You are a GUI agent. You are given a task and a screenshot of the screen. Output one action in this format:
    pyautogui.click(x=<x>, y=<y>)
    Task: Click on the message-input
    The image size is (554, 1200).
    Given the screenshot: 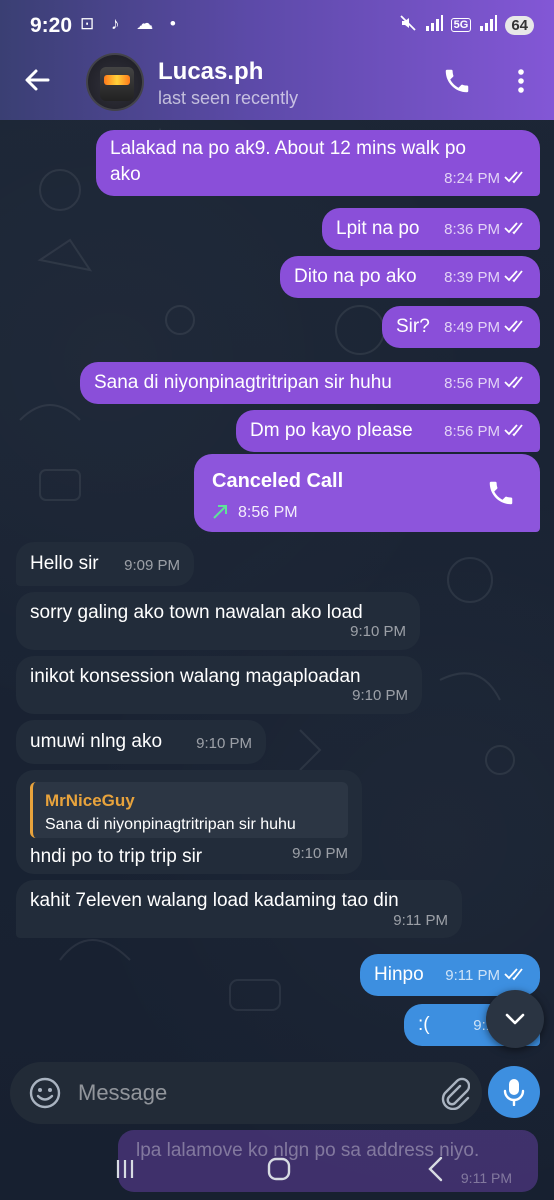 What is the action you would take?
    pyautogui.click(x=248, y=1093)
    